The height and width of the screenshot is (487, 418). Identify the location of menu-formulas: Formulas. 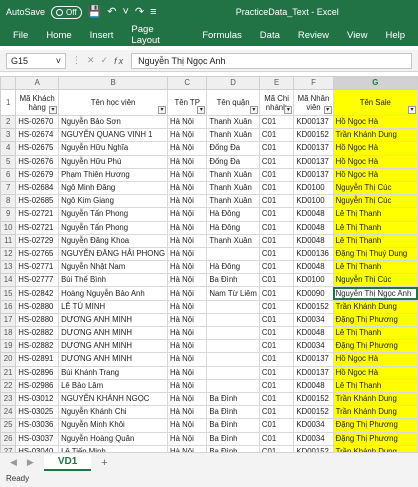
(222, 35).